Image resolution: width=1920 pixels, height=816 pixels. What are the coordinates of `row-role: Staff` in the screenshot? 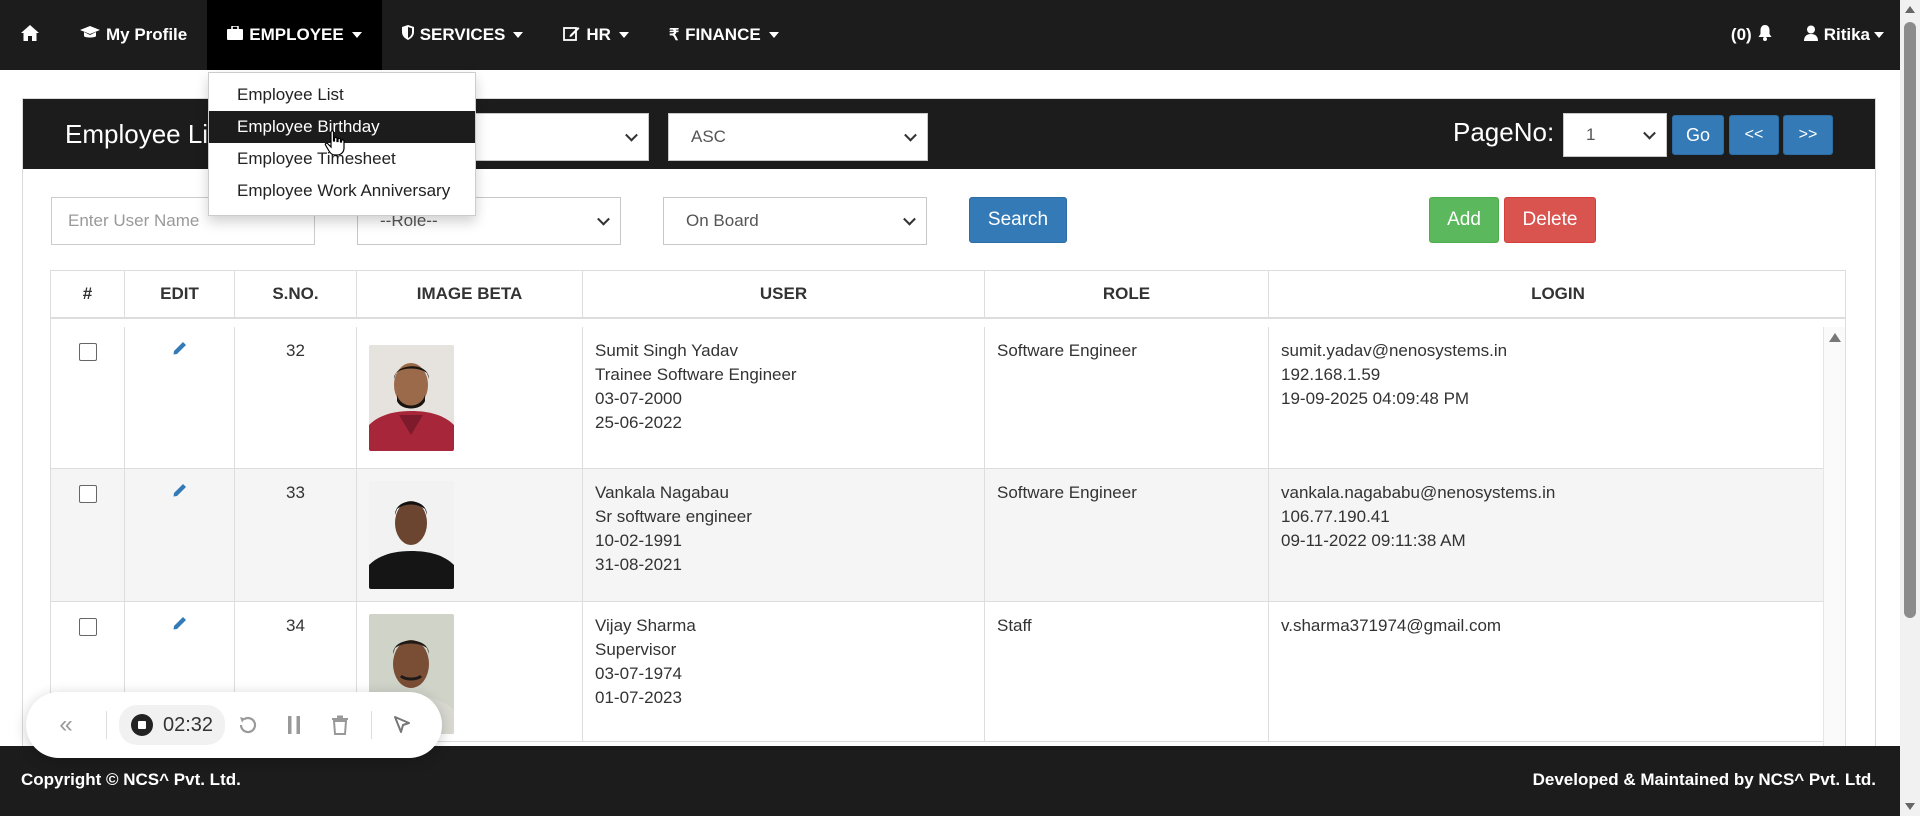 It's located at (1127, 671).